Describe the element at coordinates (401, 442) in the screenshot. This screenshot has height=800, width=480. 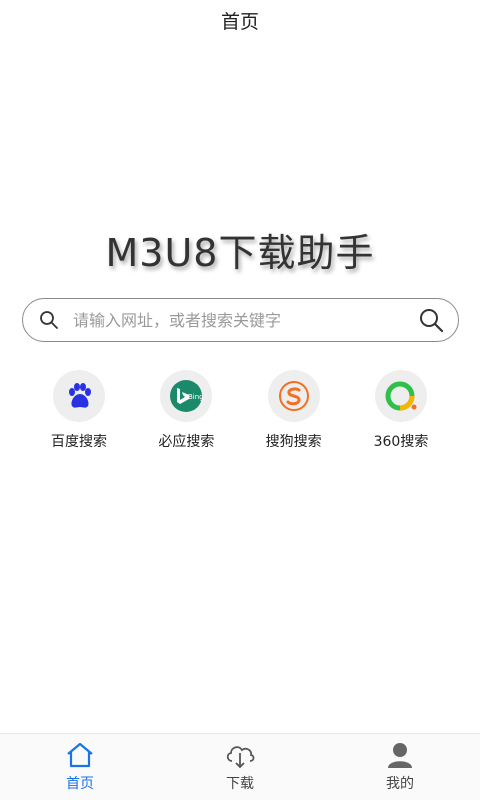
I see `engine-label: 360搜索` at that location.